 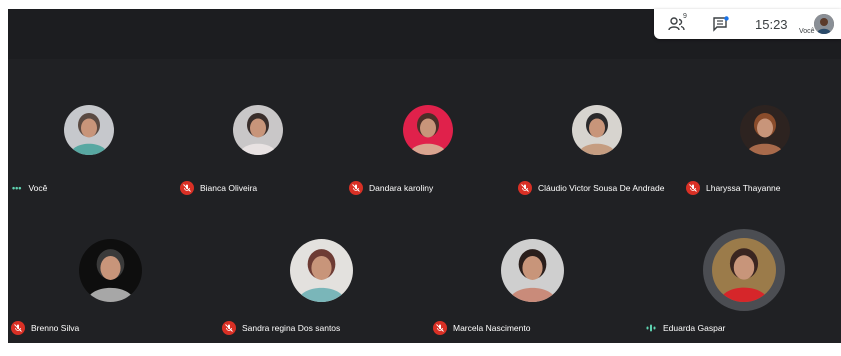 I want to click on speaking-indicator-icon, so click(x=651, y=328).